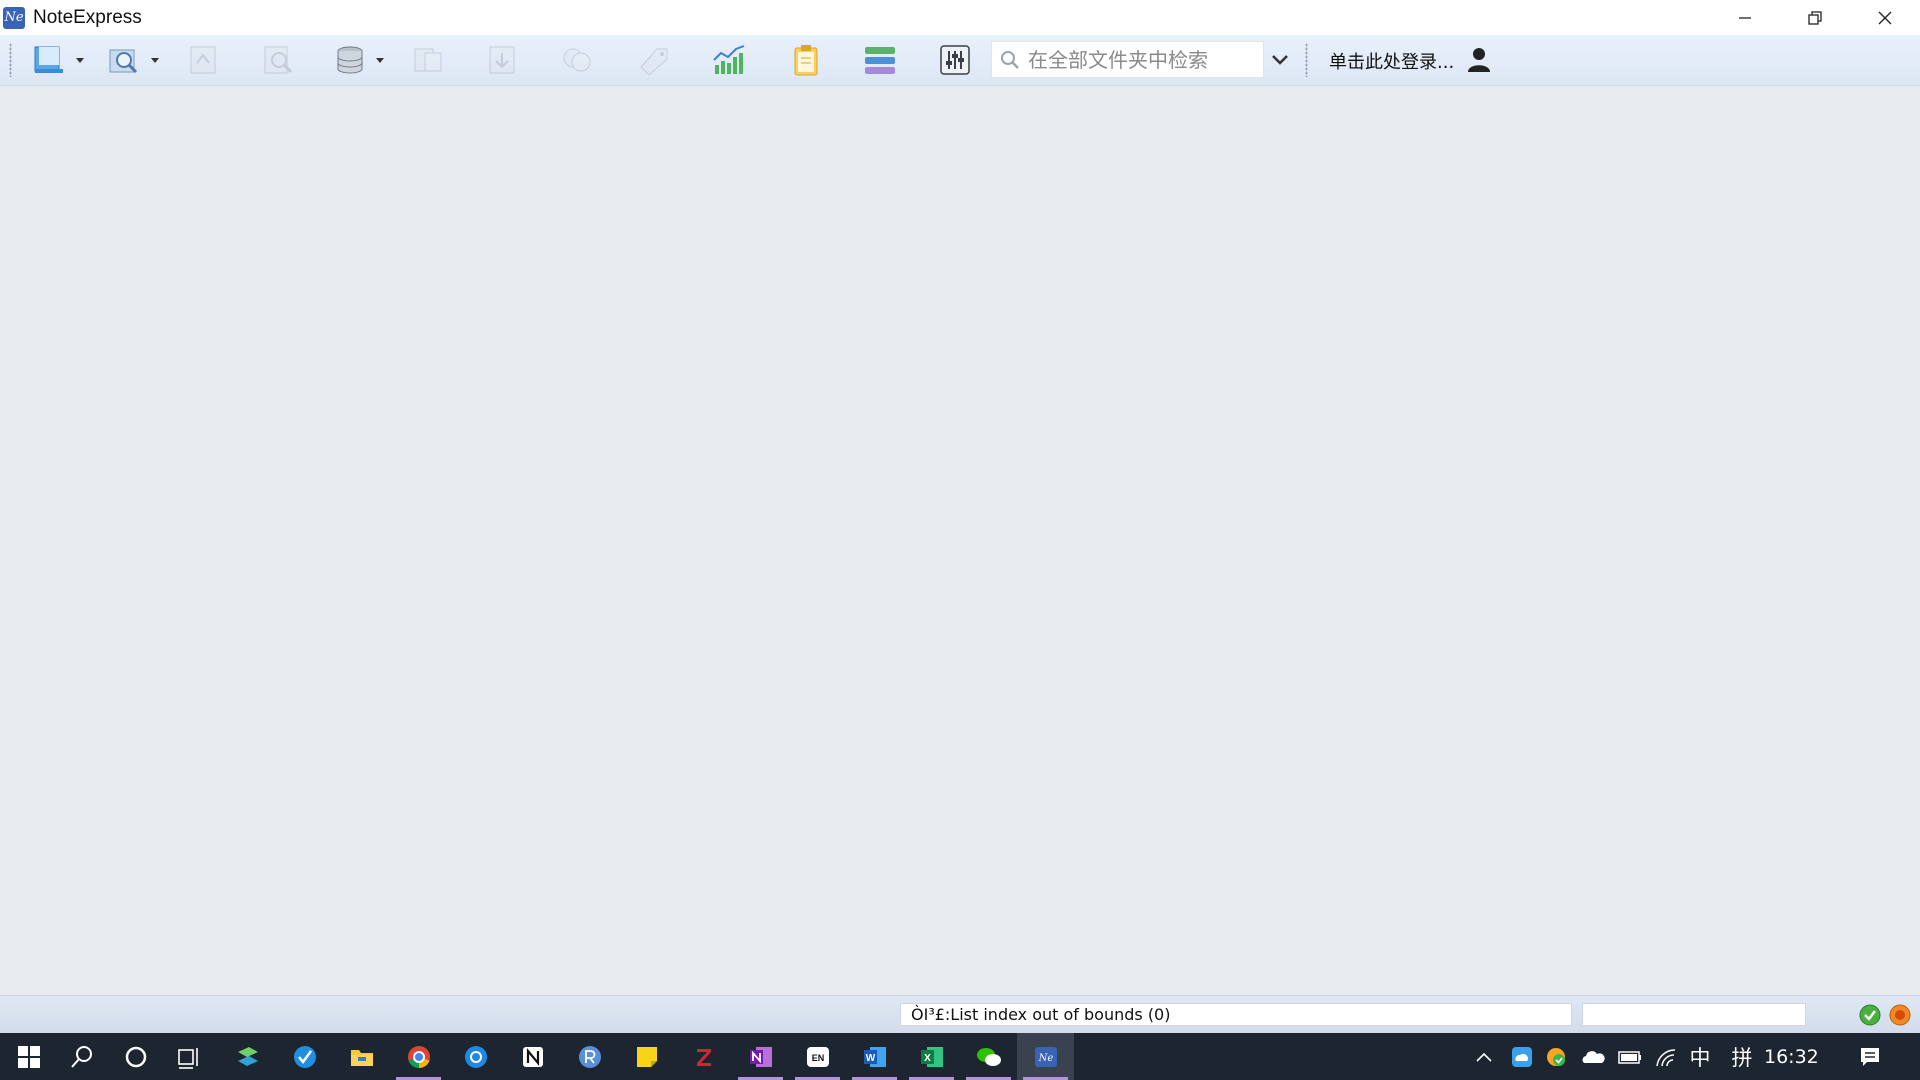 This screenshot has width=1920, height=1080. I want to click on smart-update-button, so click(428, 60).